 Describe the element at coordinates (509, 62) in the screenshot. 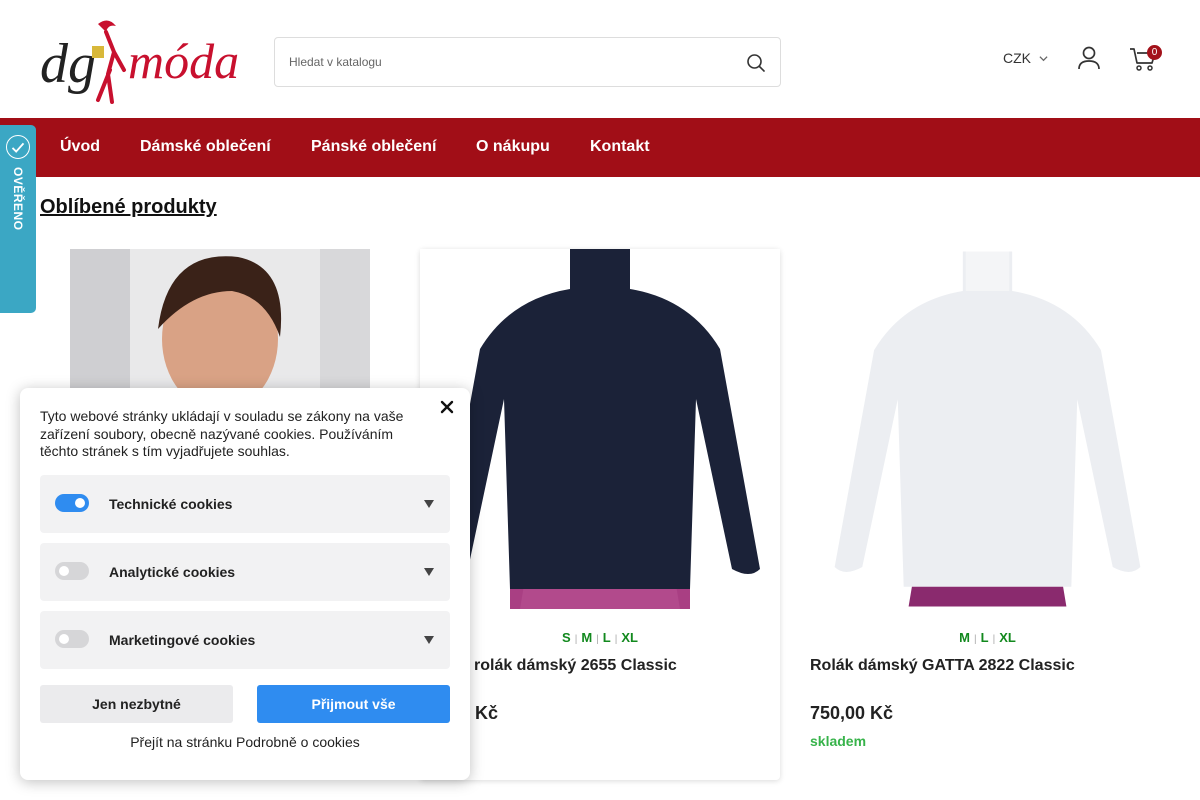

I see `search-input` at that location.